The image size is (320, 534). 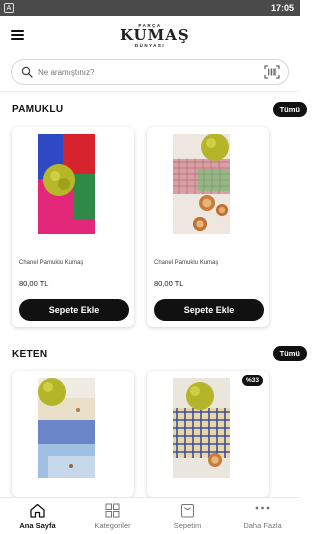 What do you see at coordinates (252, 380) in the screenshot?
I see `discount-badge: %33` at bounding box center [252, 380].